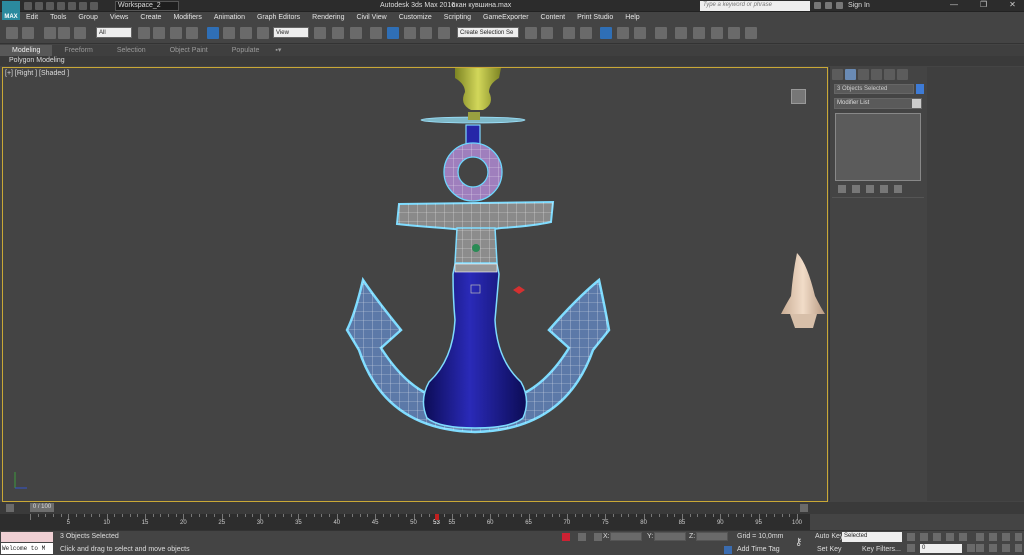 Image resolution: width=1024 pixels, height=555 pixels. Describe the element at coordinates (393, 33) in the screenshot. I see `angle-snap-icon` at that location.